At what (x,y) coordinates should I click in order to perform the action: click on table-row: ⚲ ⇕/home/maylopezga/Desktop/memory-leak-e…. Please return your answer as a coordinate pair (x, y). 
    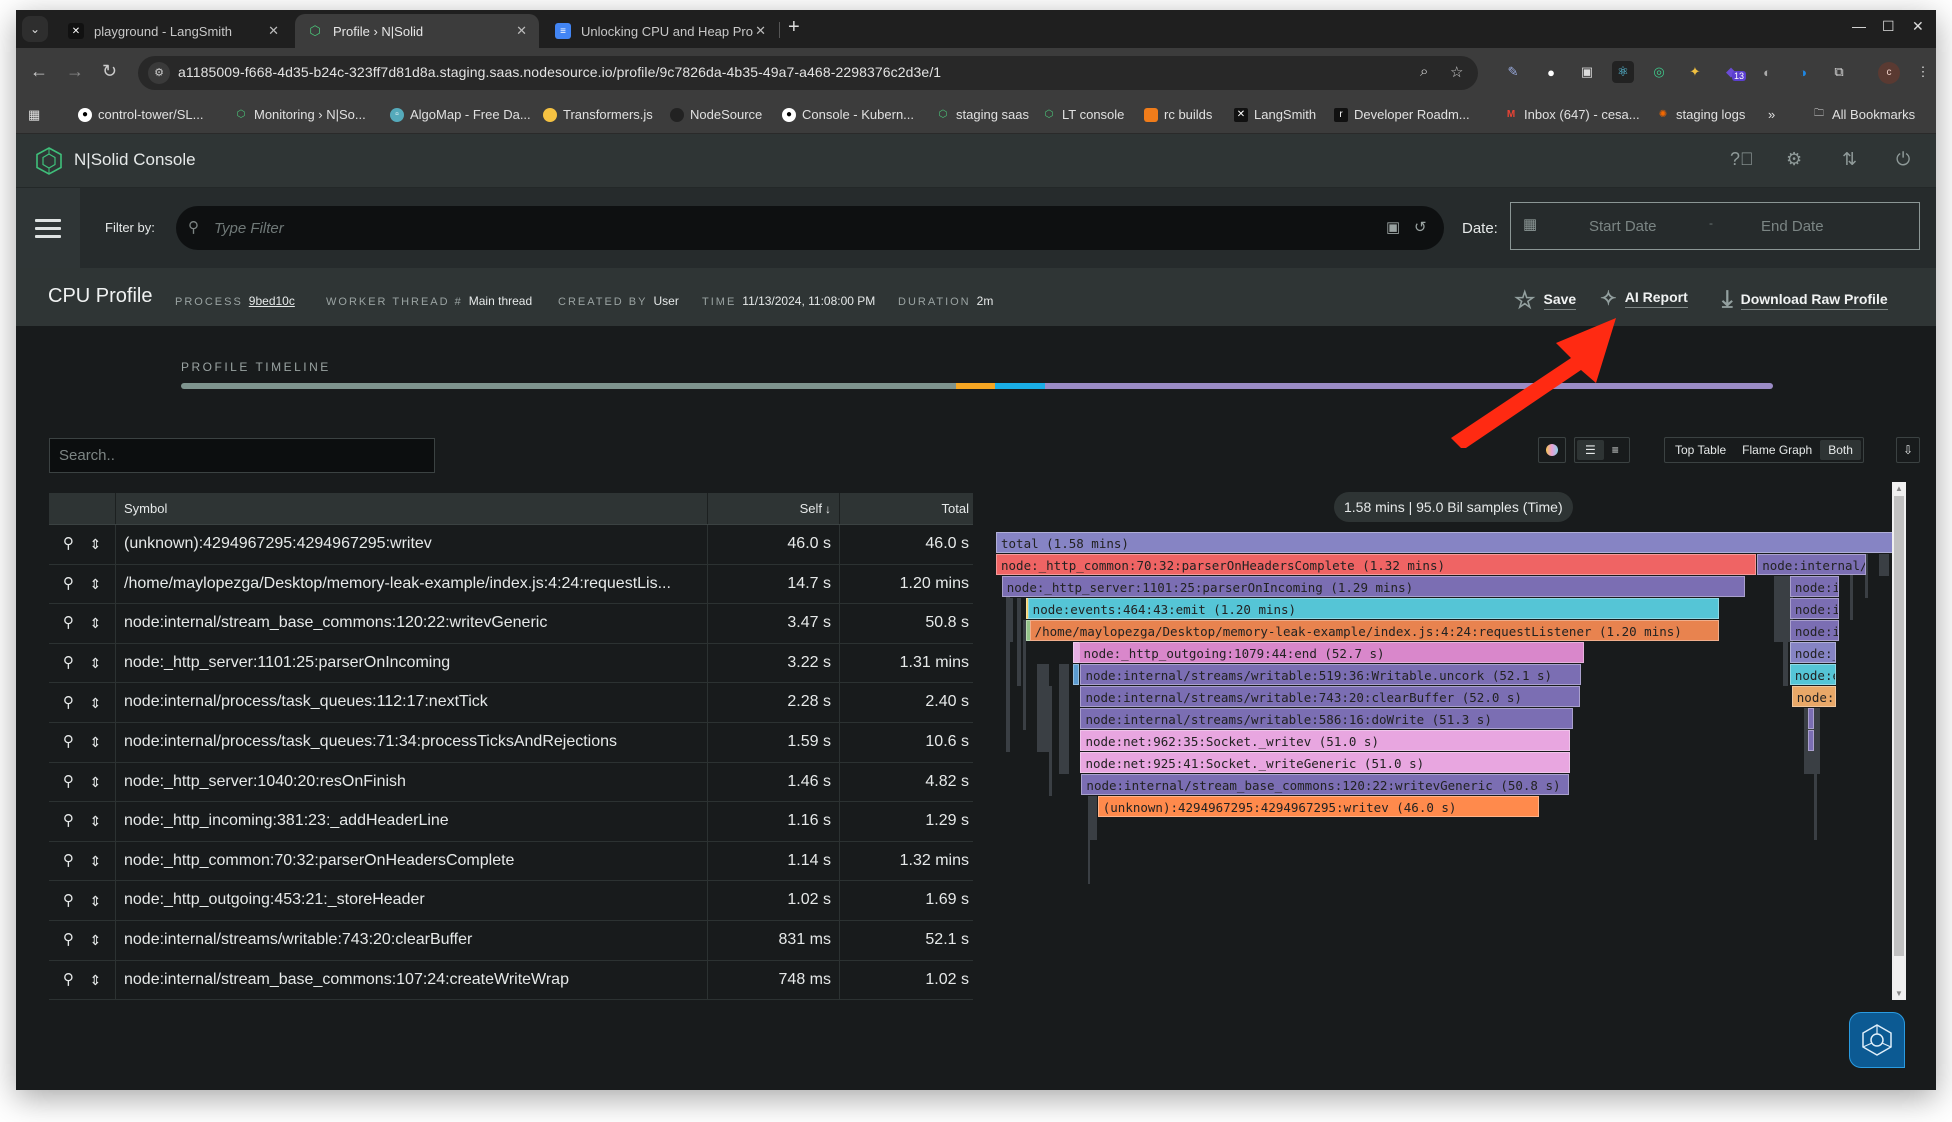
    Looking at the image, I should click on (511, 584).